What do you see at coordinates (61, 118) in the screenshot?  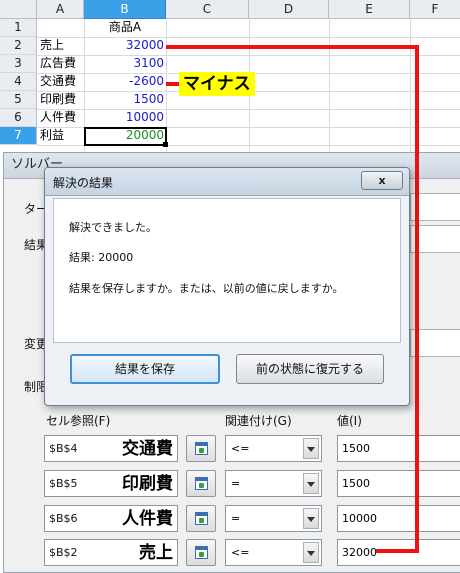 I see `cell-a6: 人件費` at bounding box center [61, 118].